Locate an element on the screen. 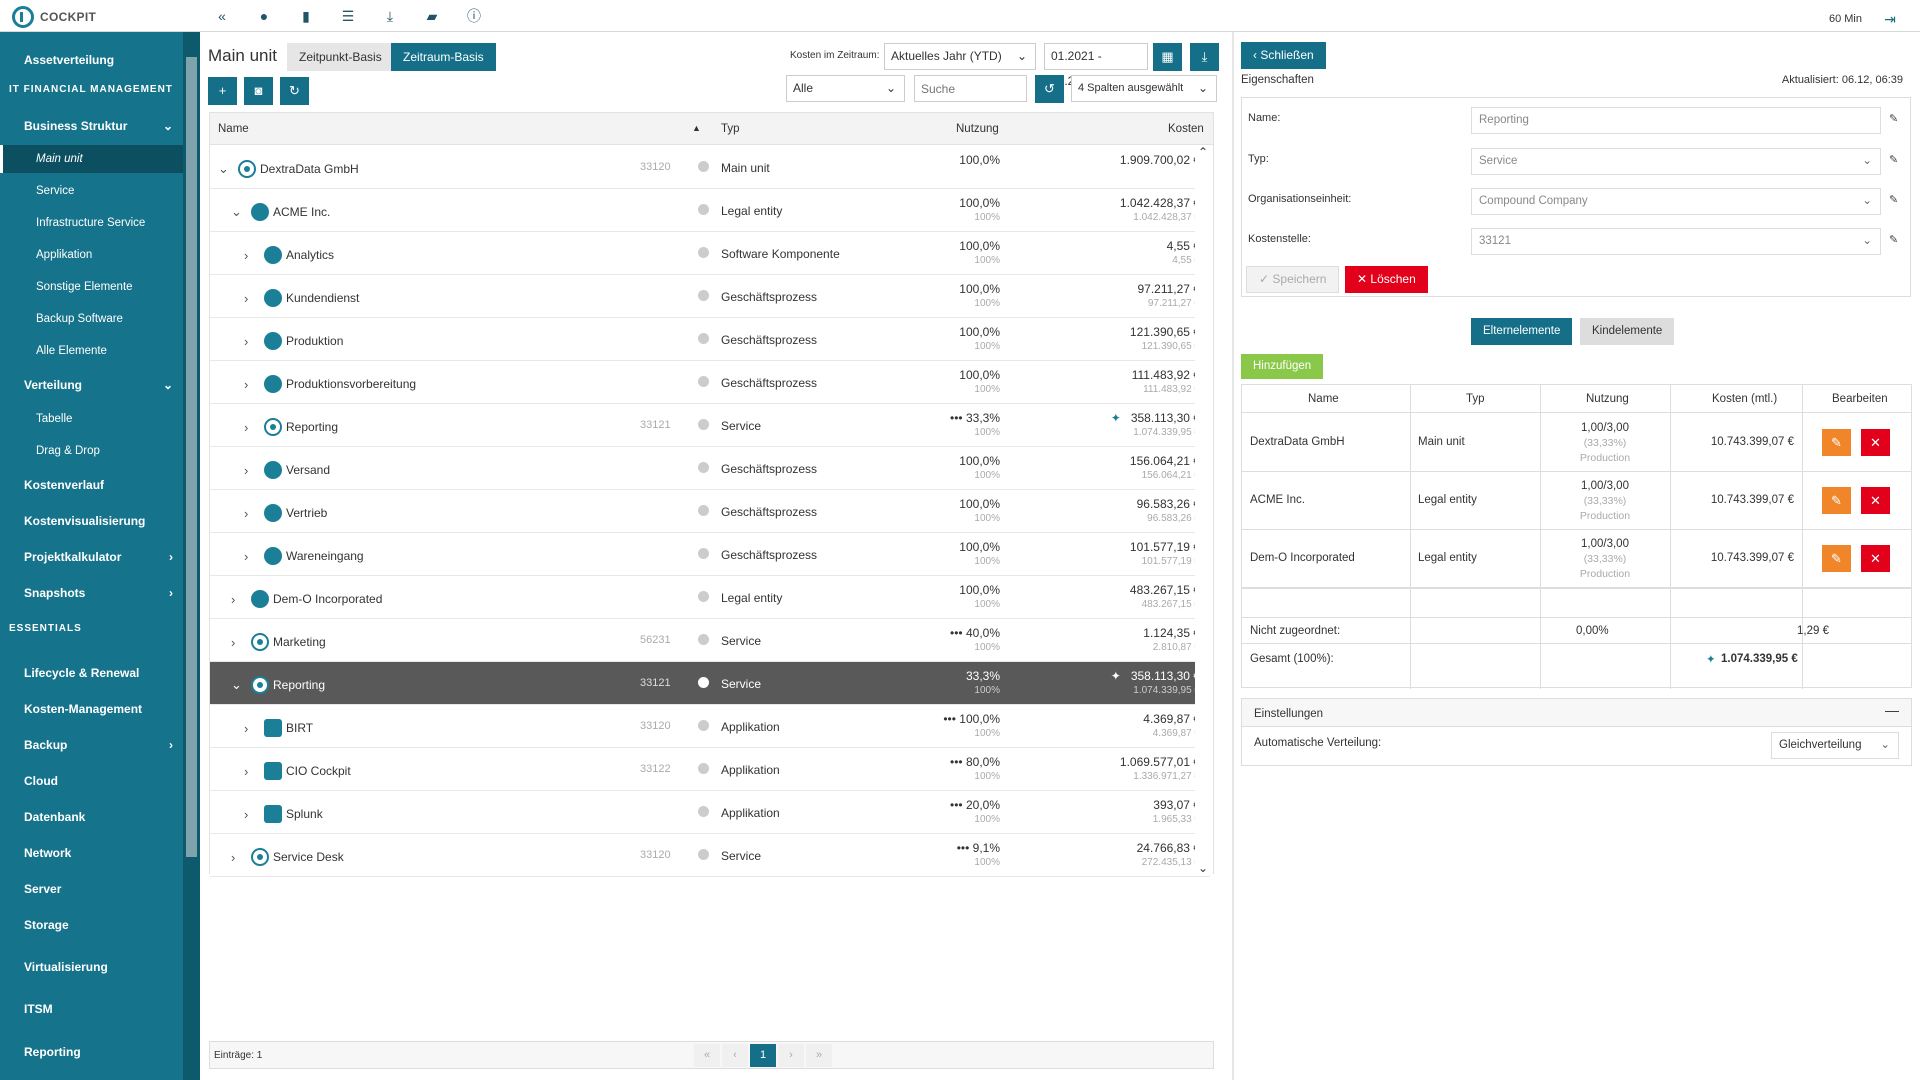 The height and width of the screenshot is (1080, 1920). sidebar-item-3: Main unit is located at coordinates (91, 159).